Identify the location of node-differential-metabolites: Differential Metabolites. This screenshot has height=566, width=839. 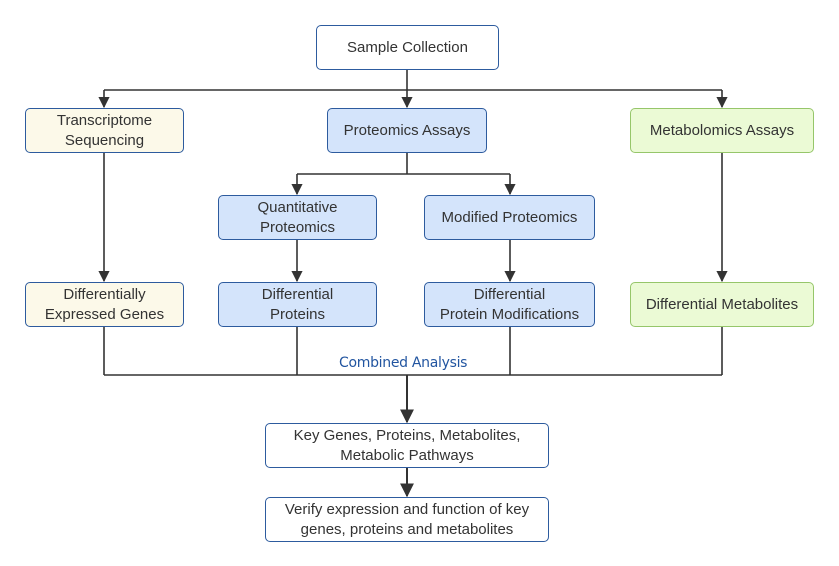
(722, 304).